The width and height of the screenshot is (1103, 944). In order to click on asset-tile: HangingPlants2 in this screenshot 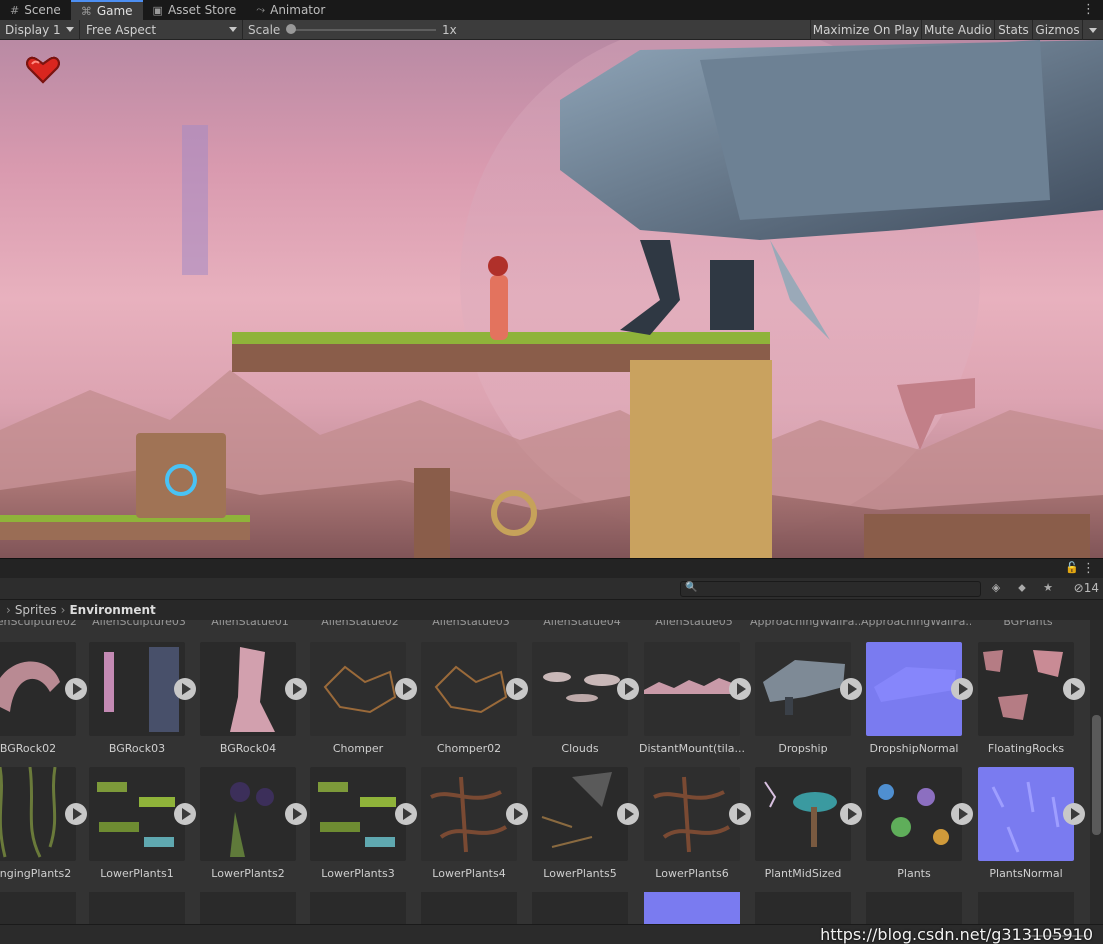, I will do `click(45, 824)`.